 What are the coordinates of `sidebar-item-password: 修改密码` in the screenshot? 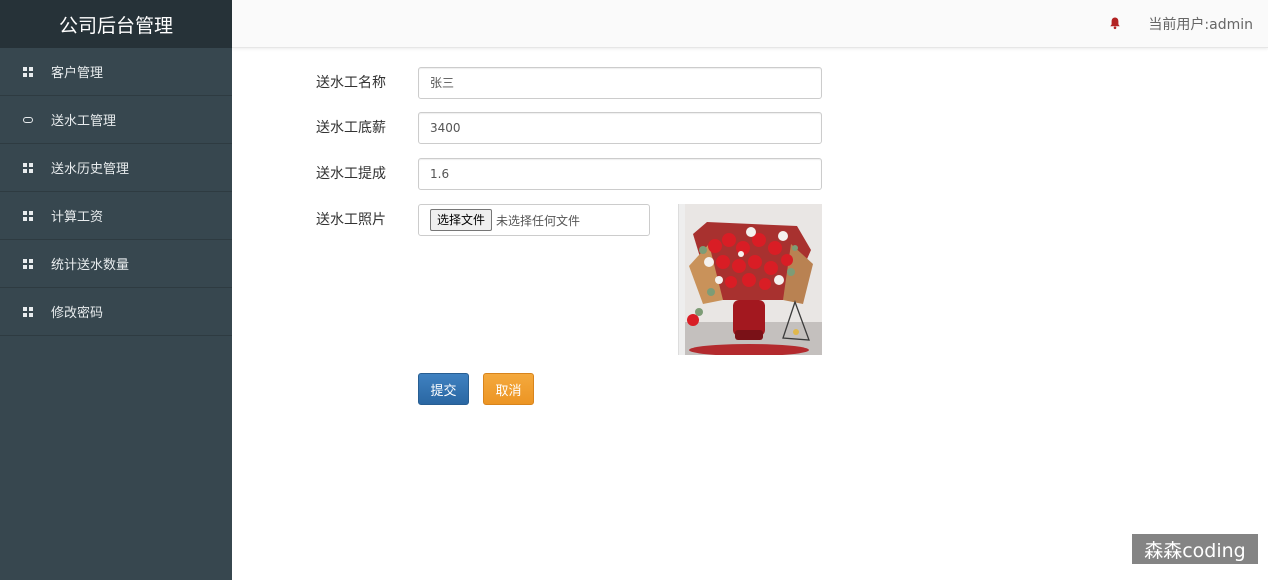 It's located at (116, 312).